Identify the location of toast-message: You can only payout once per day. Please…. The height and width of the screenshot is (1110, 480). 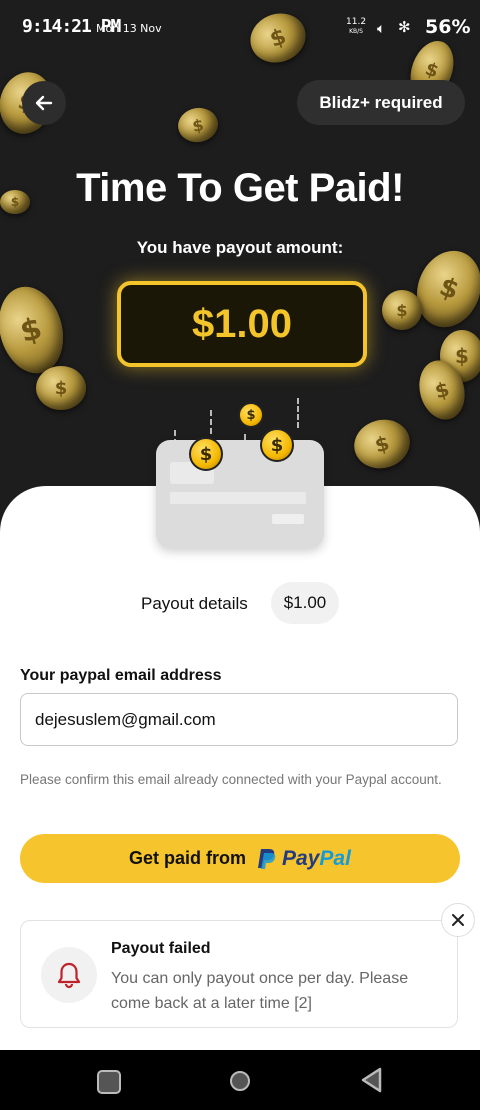
(260, 991).